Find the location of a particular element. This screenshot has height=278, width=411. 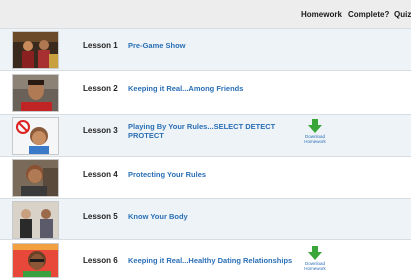

lesson-6-number: Lesson 6 is located at coordinates (100, 260).